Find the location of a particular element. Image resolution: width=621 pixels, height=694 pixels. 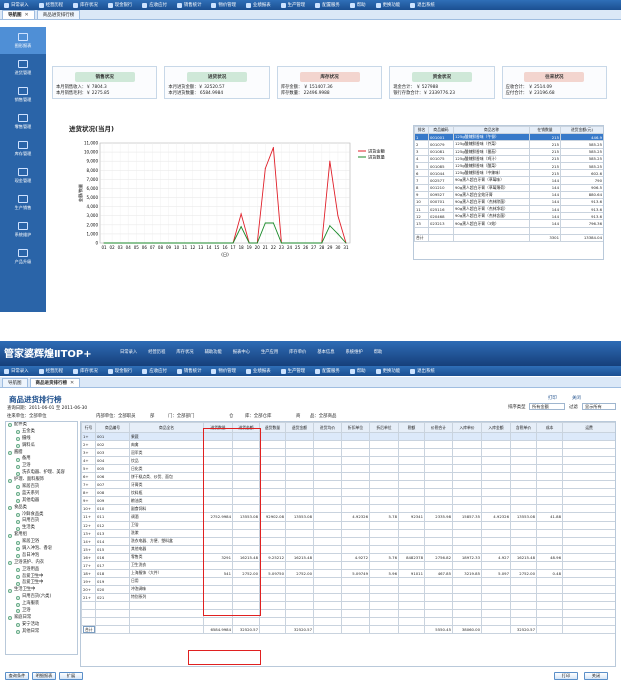

bottom-button: 扩展 is located at coordinates (71, 676).